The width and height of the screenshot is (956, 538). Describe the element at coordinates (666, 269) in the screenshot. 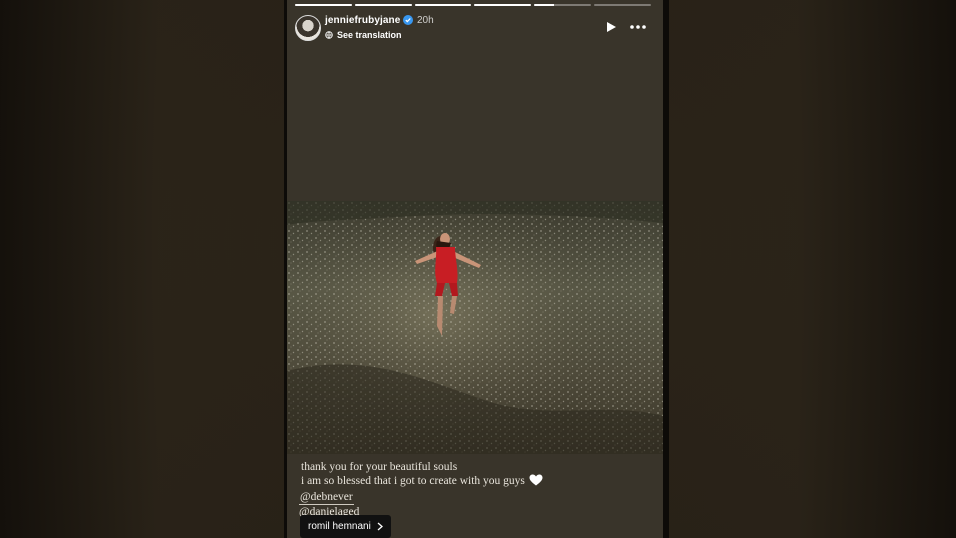

I see `story-frame-edge-right` at that location.